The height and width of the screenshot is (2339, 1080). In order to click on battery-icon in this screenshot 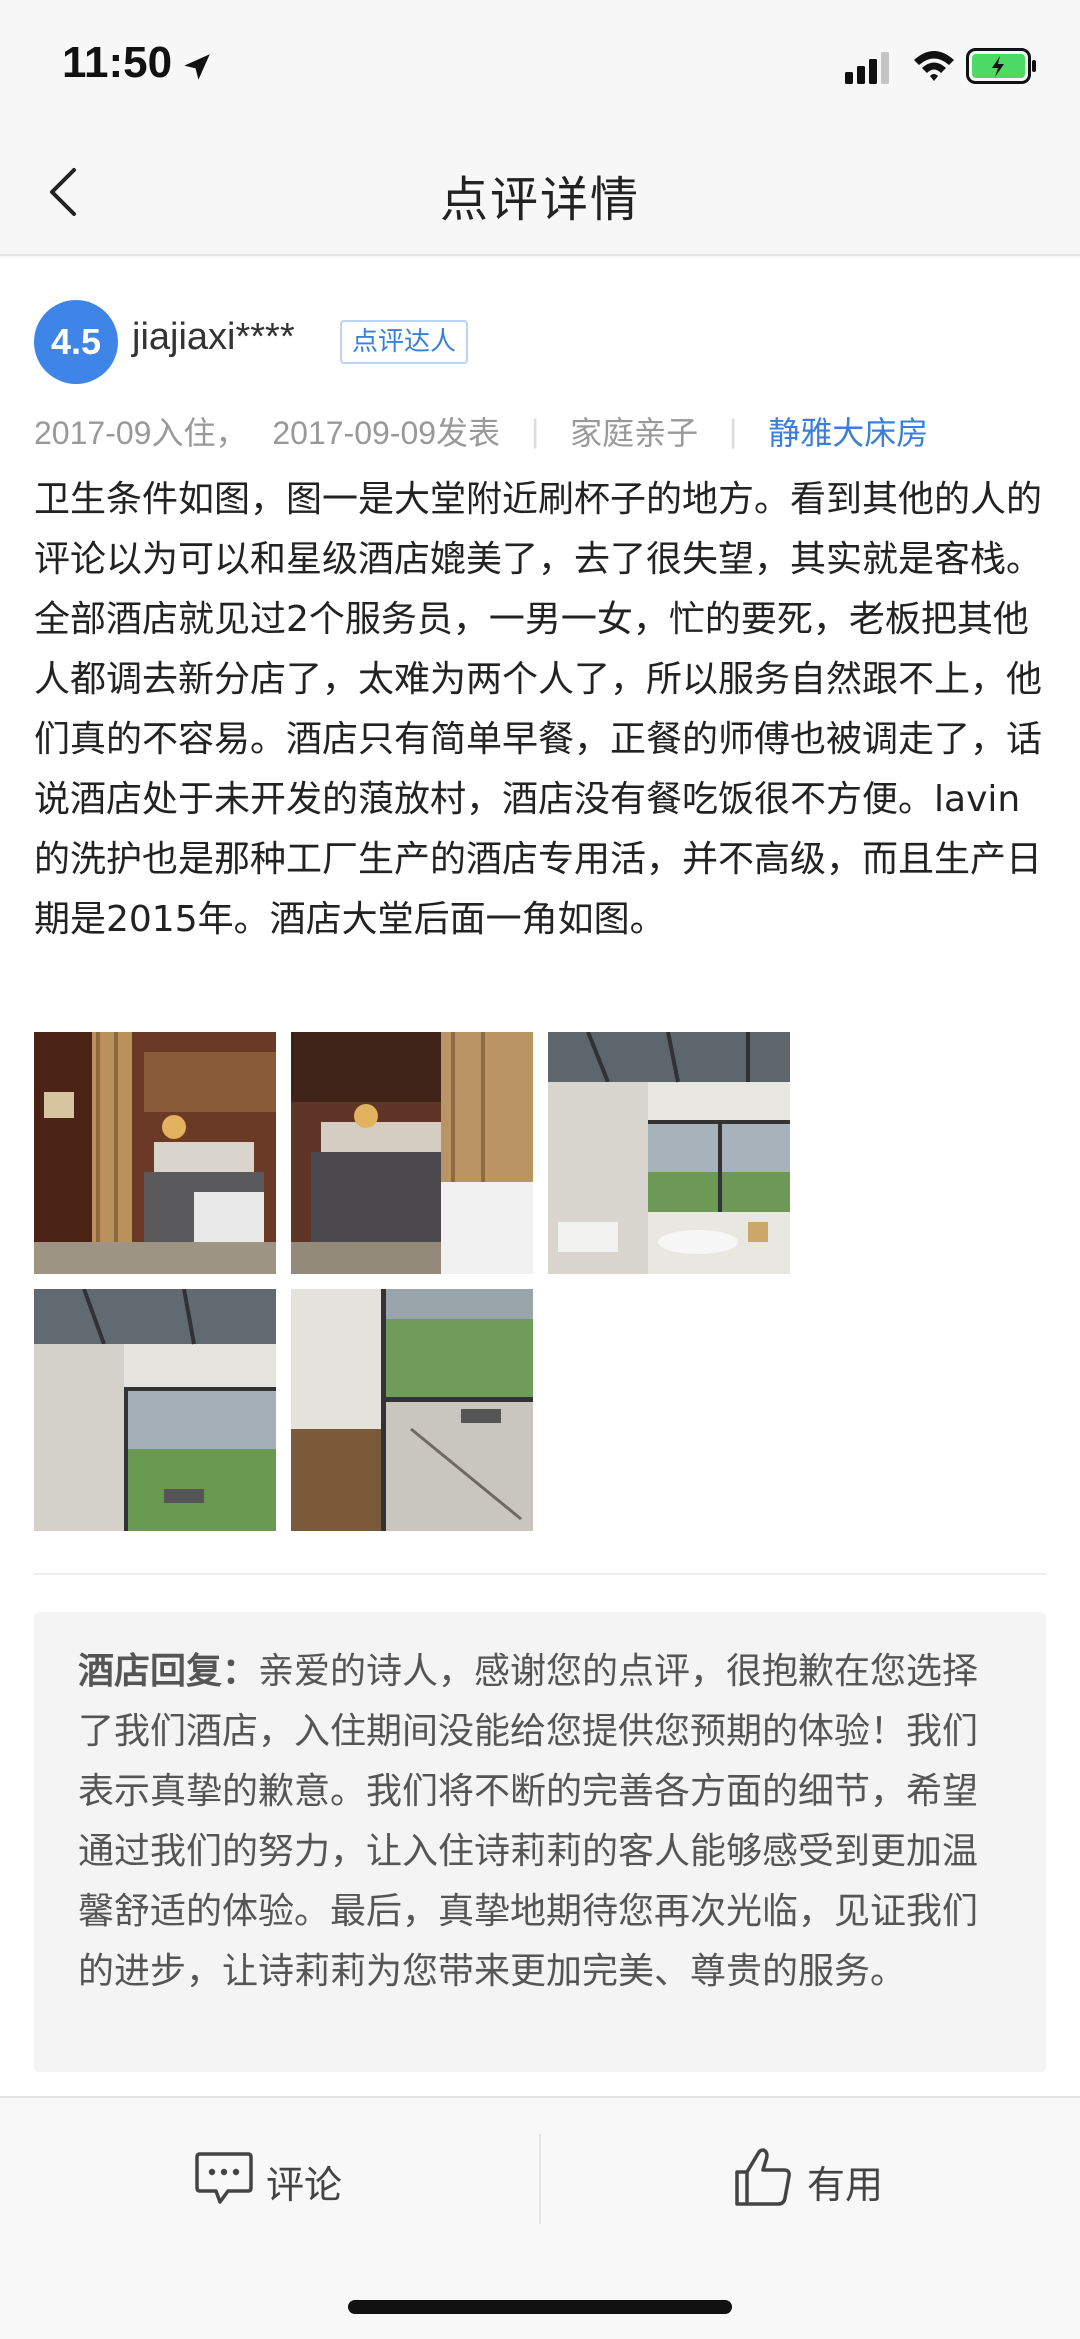, I will do `click(1001, 66)`.